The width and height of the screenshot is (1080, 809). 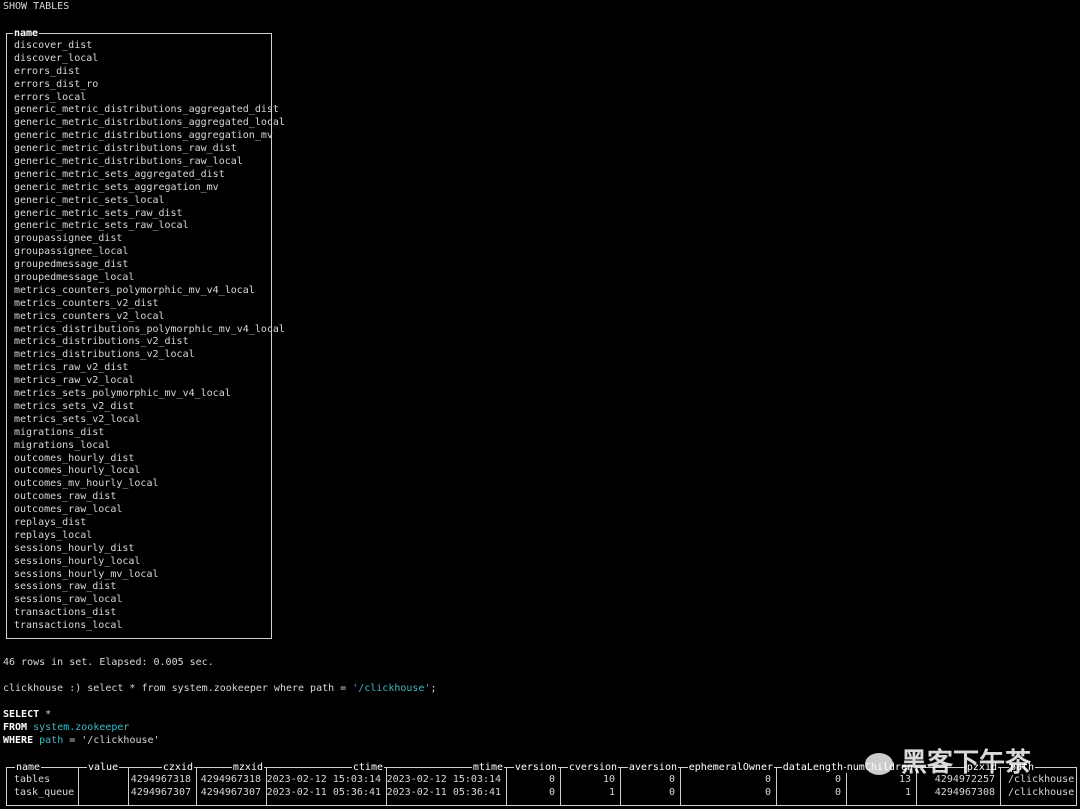 I want to click on watermark-text: 黑客下午茶, so click(x=966, y=763).